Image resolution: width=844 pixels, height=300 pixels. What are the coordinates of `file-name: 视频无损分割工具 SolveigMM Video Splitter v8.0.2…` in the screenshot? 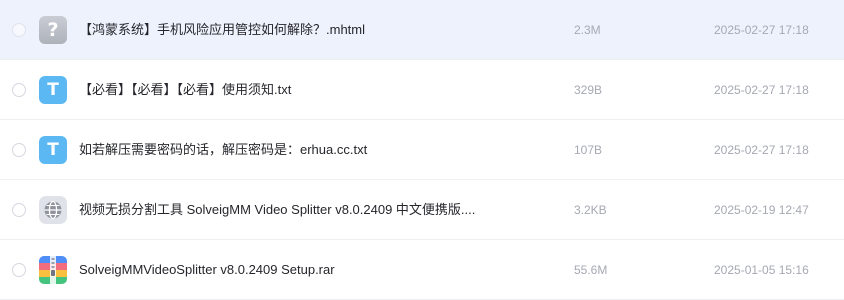 It's located at (277, 210).